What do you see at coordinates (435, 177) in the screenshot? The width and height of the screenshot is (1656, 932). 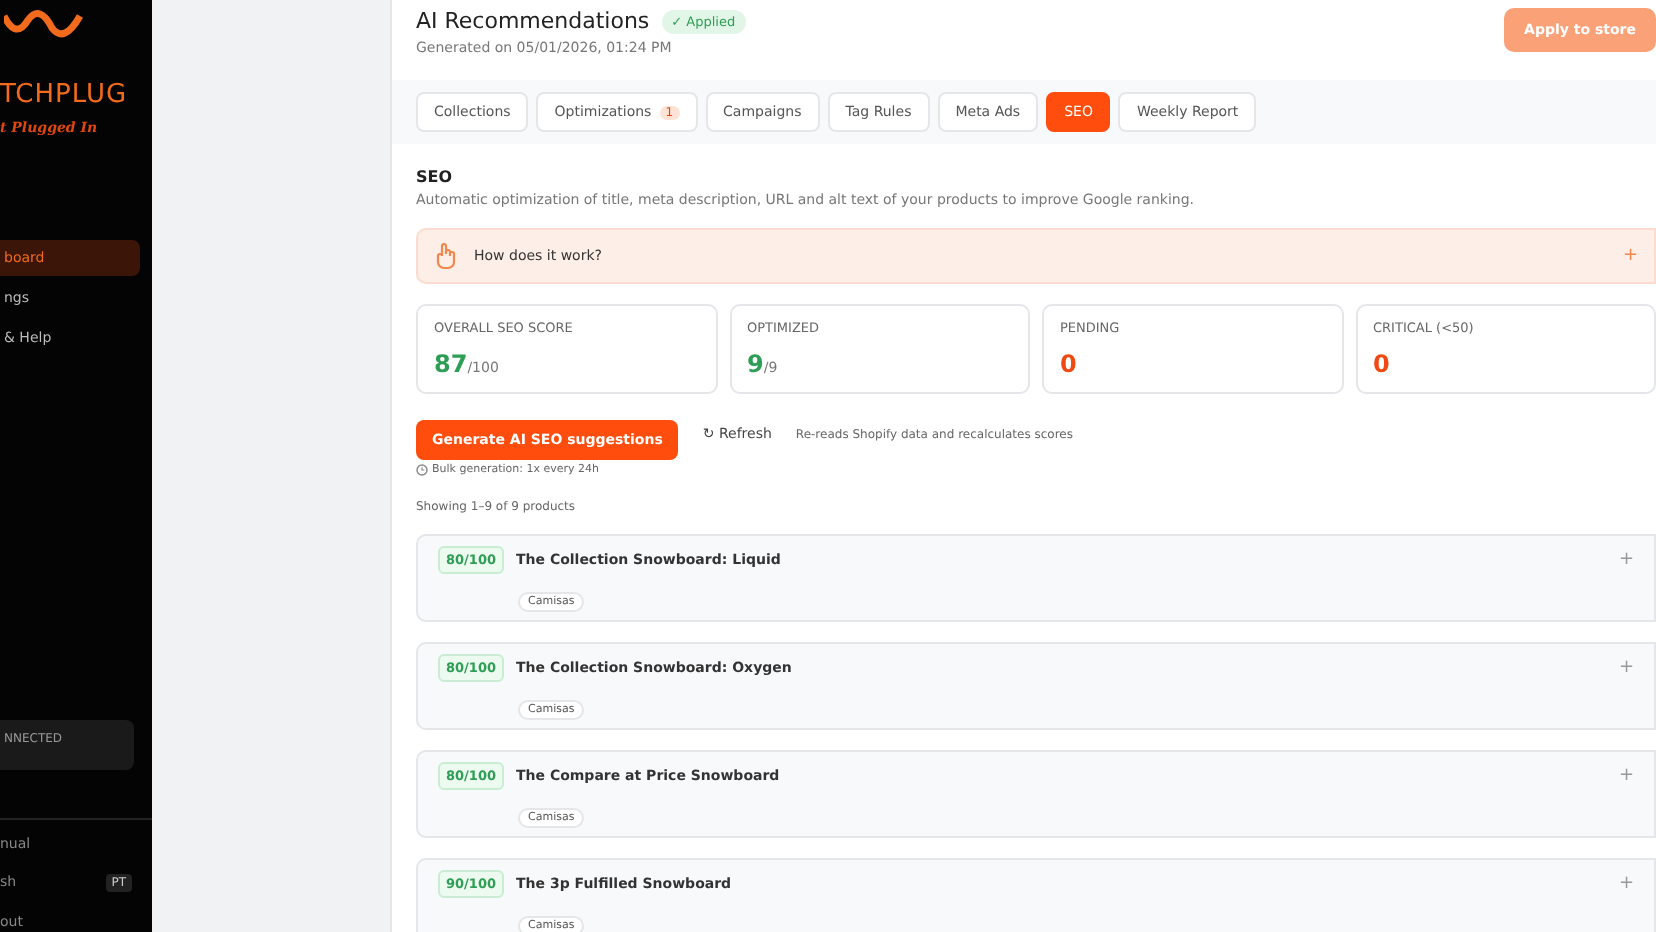 I see `section-title: SEO` at bounding box center [435, 177].